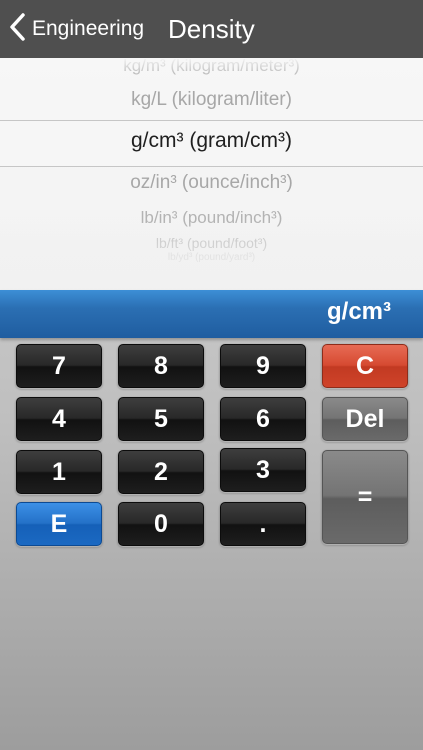  What do you see at coordinates (161, 419) in the screenshot?
I see `key-5: 5` at bounding box center [161, 419].